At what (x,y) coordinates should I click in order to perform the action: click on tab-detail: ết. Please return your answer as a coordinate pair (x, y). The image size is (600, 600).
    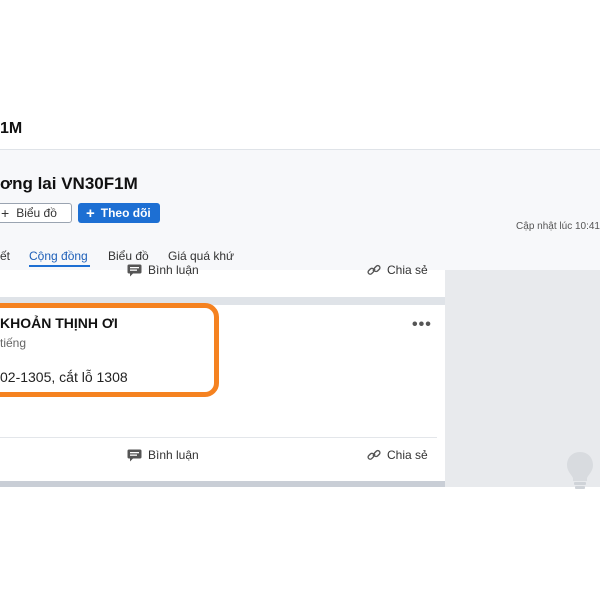
    Looking at the image, I should click on (5, 256).